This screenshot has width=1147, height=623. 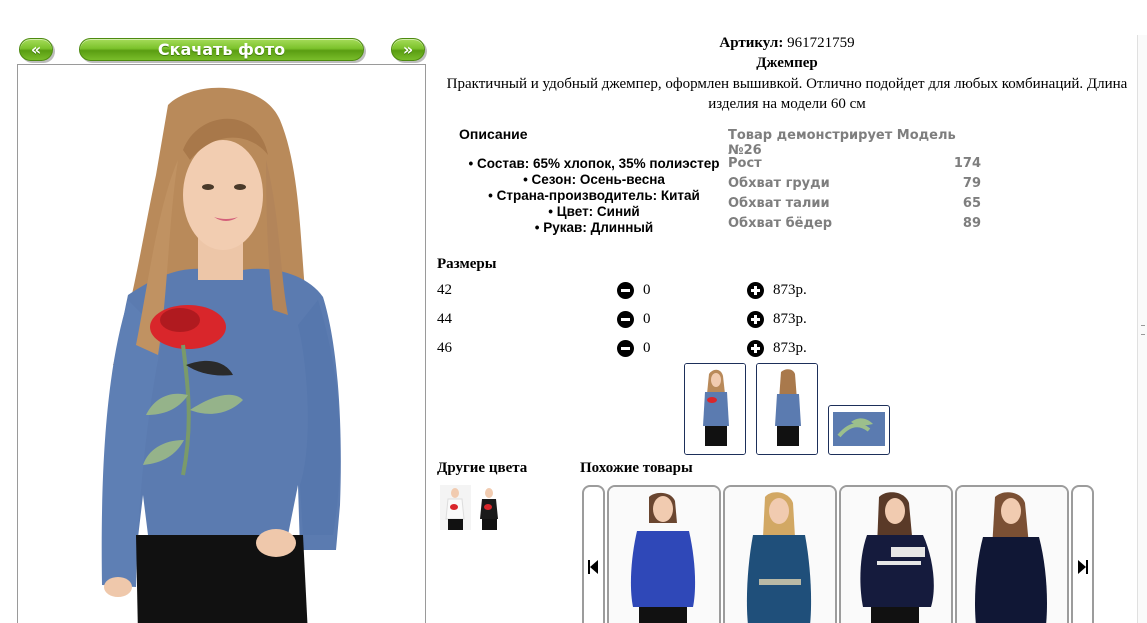 What do you see at coordinates (780, 223) in the screenshot?
I see `model-row-label: Обхват бёдер` at bounding box center [780, 223].